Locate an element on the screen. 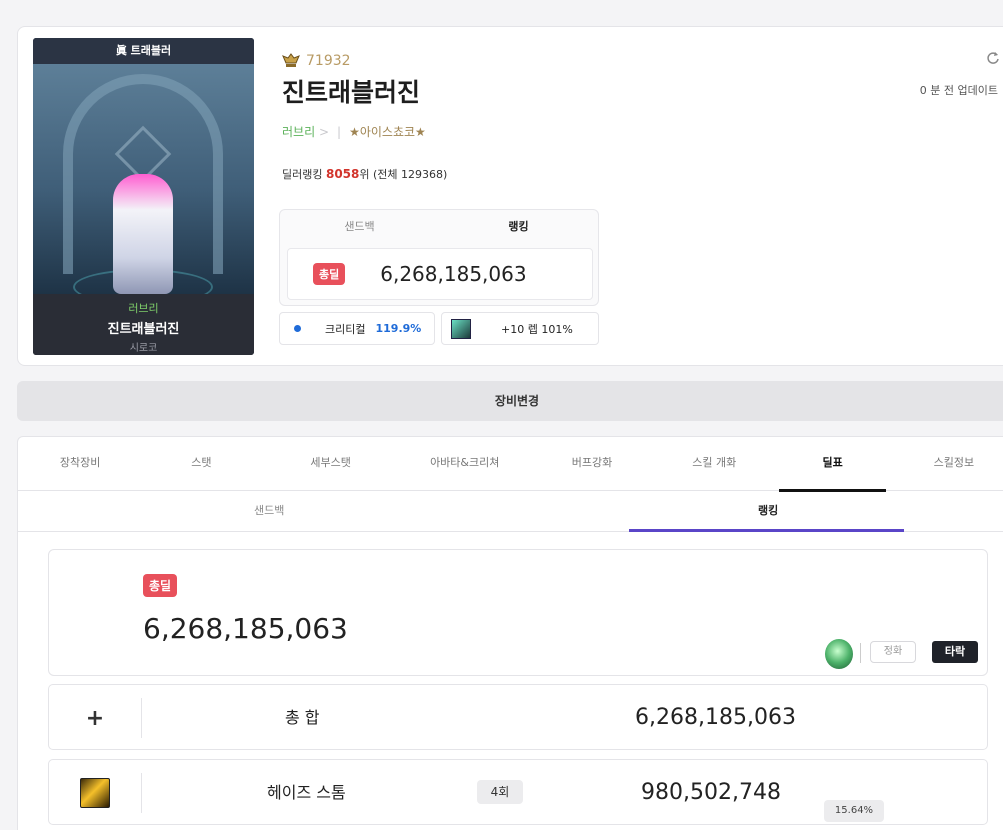 The image size is (1003, 830). guild-link: 러브리 > is located at coordinates (305, 131).